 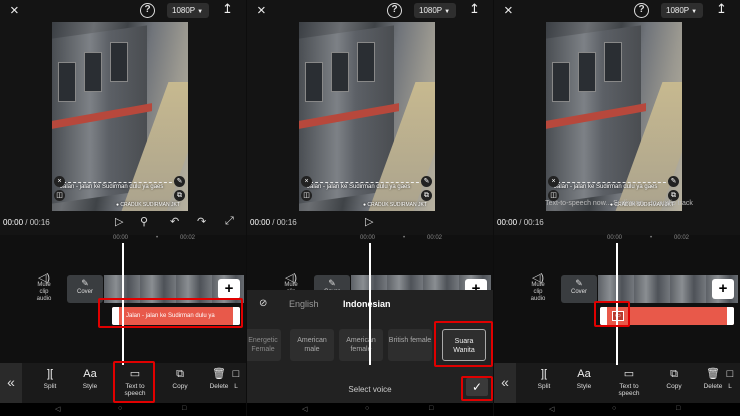 I want to click on magic-wand-icon: ⚲, so click(x=144, y=221).